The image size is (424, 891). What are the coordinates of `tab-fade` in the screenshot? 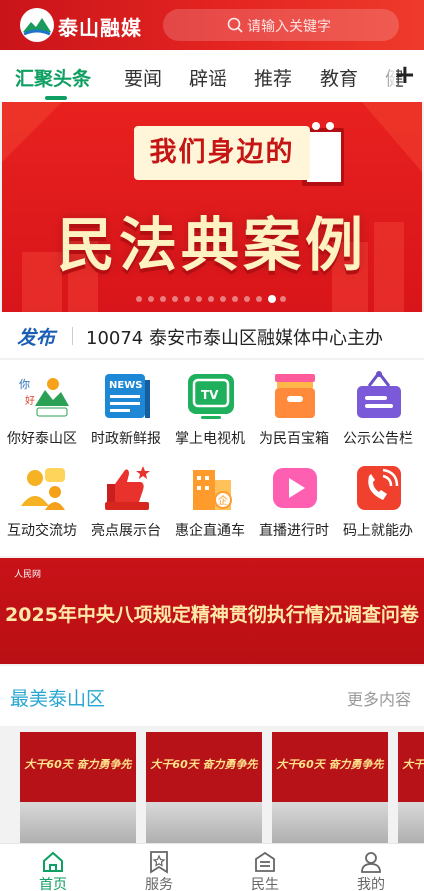 It's located at (386, 76).